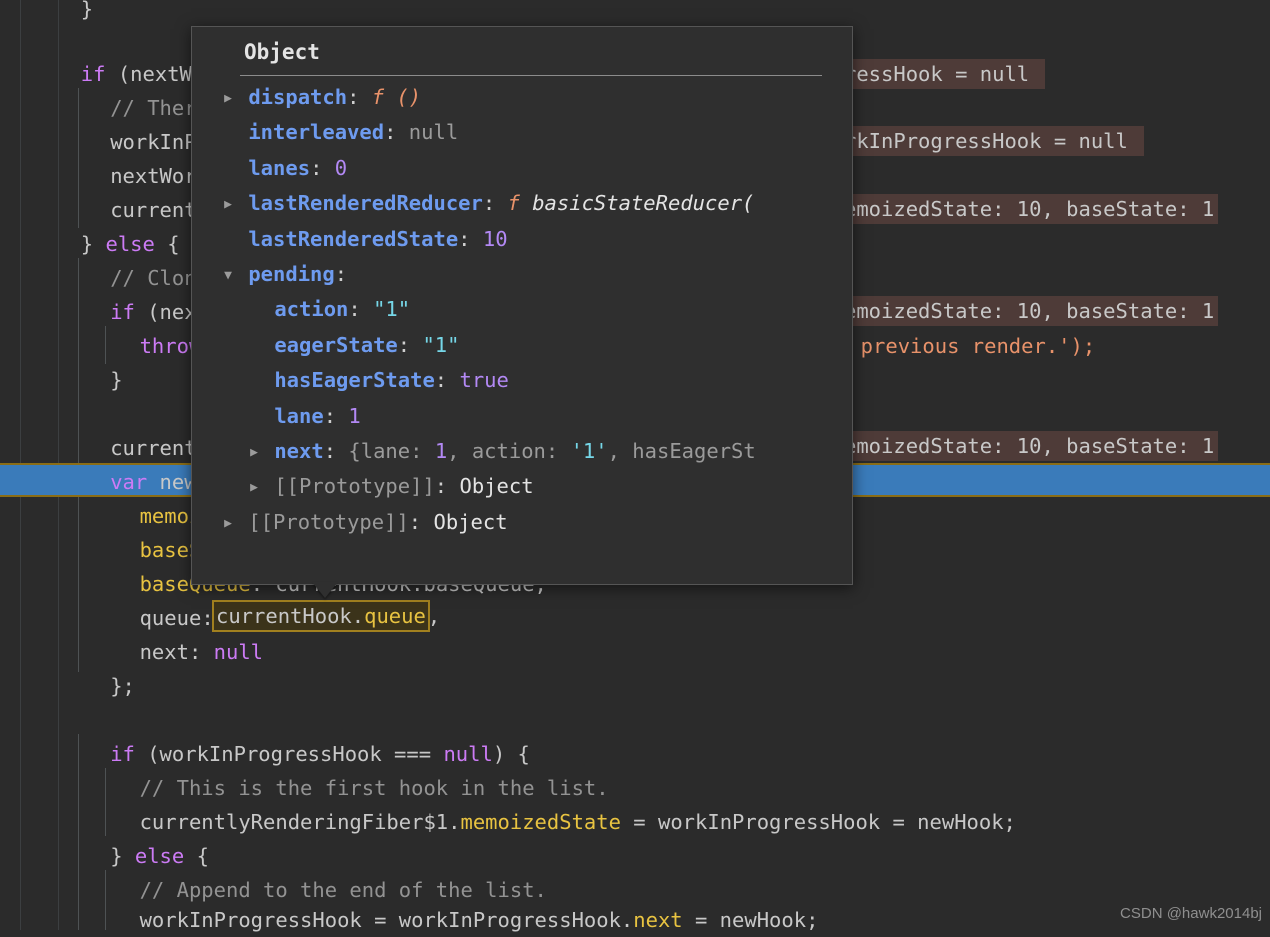 The width and height of the screenshot is (1270, 937). Describe the element at coordinates (289, 754) in the screenshot. I see `code-token: (workInProgressHook ===` at that location.